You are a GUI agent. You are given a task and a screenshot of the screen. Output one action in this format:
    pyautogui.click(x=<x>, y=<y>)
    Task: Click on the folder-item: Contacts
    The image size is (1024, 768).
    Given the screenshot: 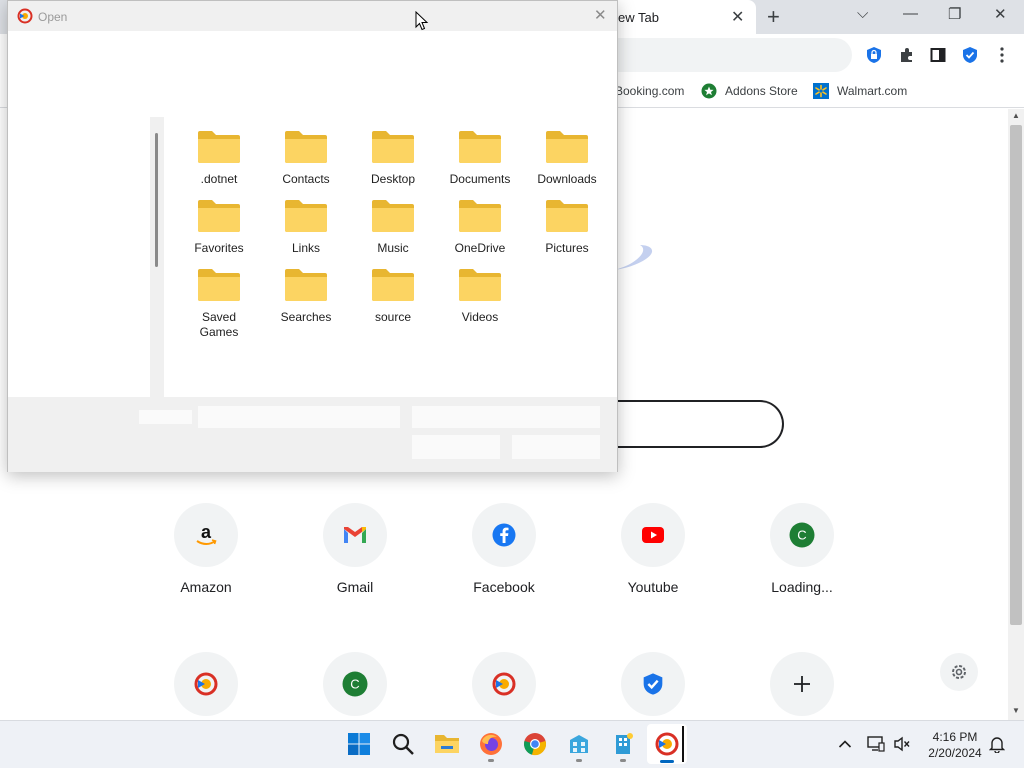 What is the action you would take?
    pyautogui.click(x=306, y=158)
    